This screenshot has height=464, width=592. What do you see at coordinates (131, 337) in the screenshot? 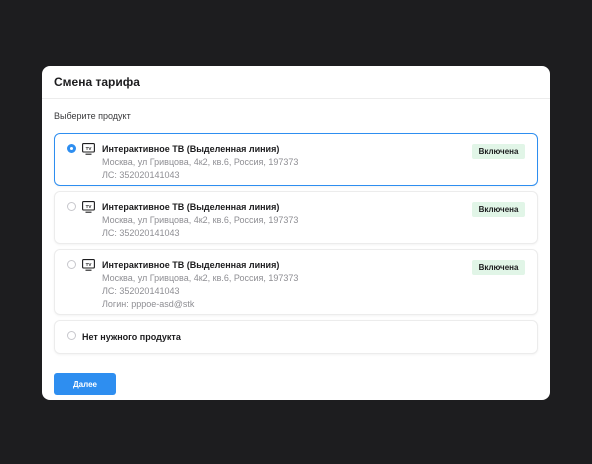
I see `no-product-label: Нет нужного продукта` at bounding box center [131, 337].